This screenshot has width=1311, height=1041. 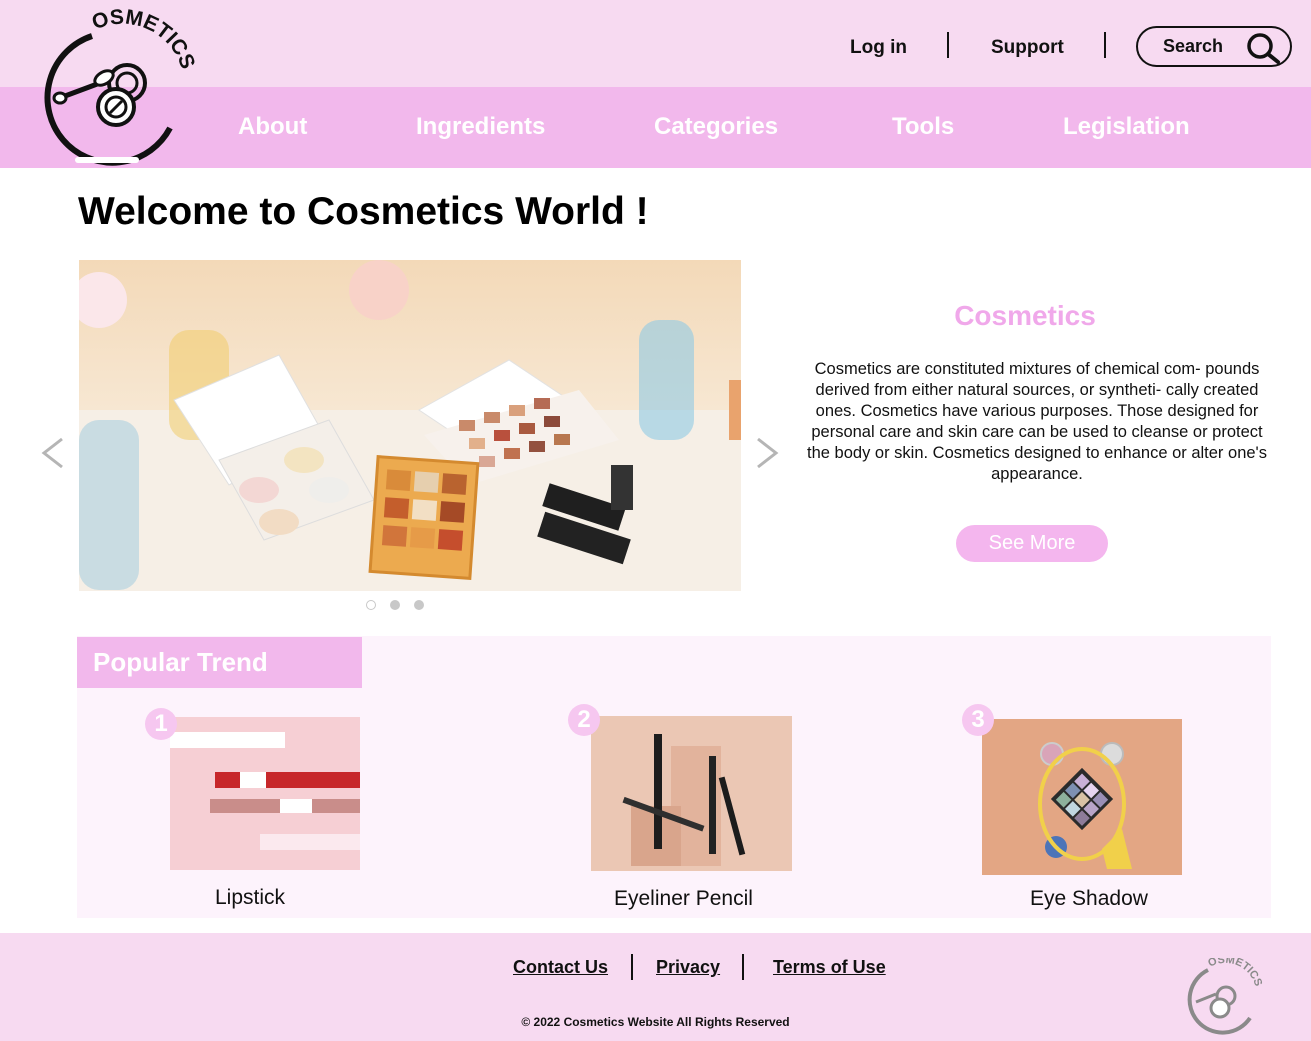 I want to click on eyeliner-image, so click(x=691, y=793).